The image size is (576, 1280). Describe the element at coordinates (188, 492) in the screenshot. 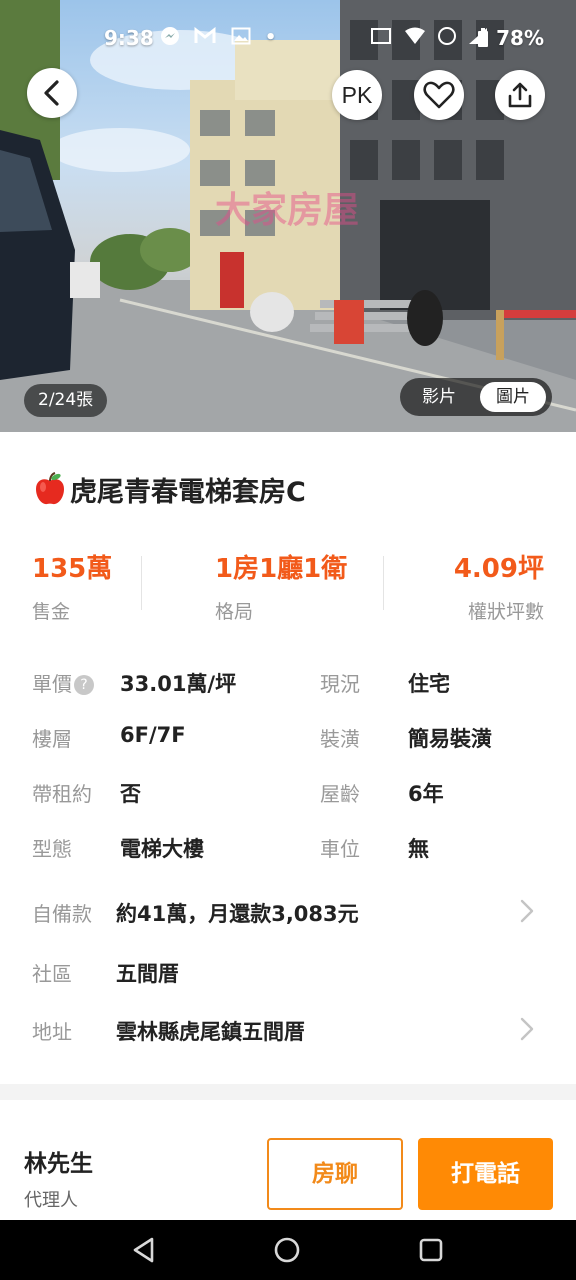

I see `listing-title-text: 虎尾青春電梯套房C` at that location.